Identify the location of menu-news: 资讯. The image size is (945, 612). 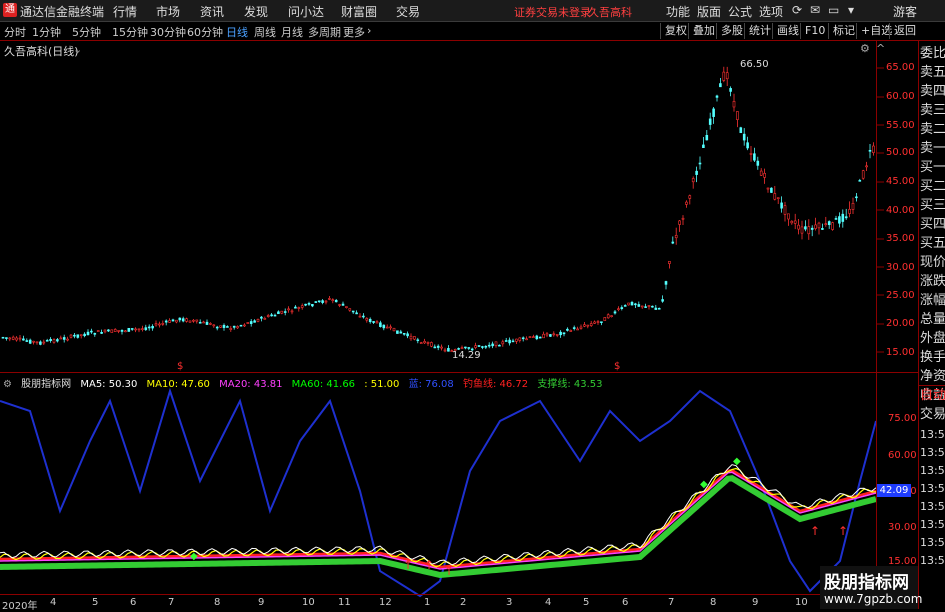
(212, 11).